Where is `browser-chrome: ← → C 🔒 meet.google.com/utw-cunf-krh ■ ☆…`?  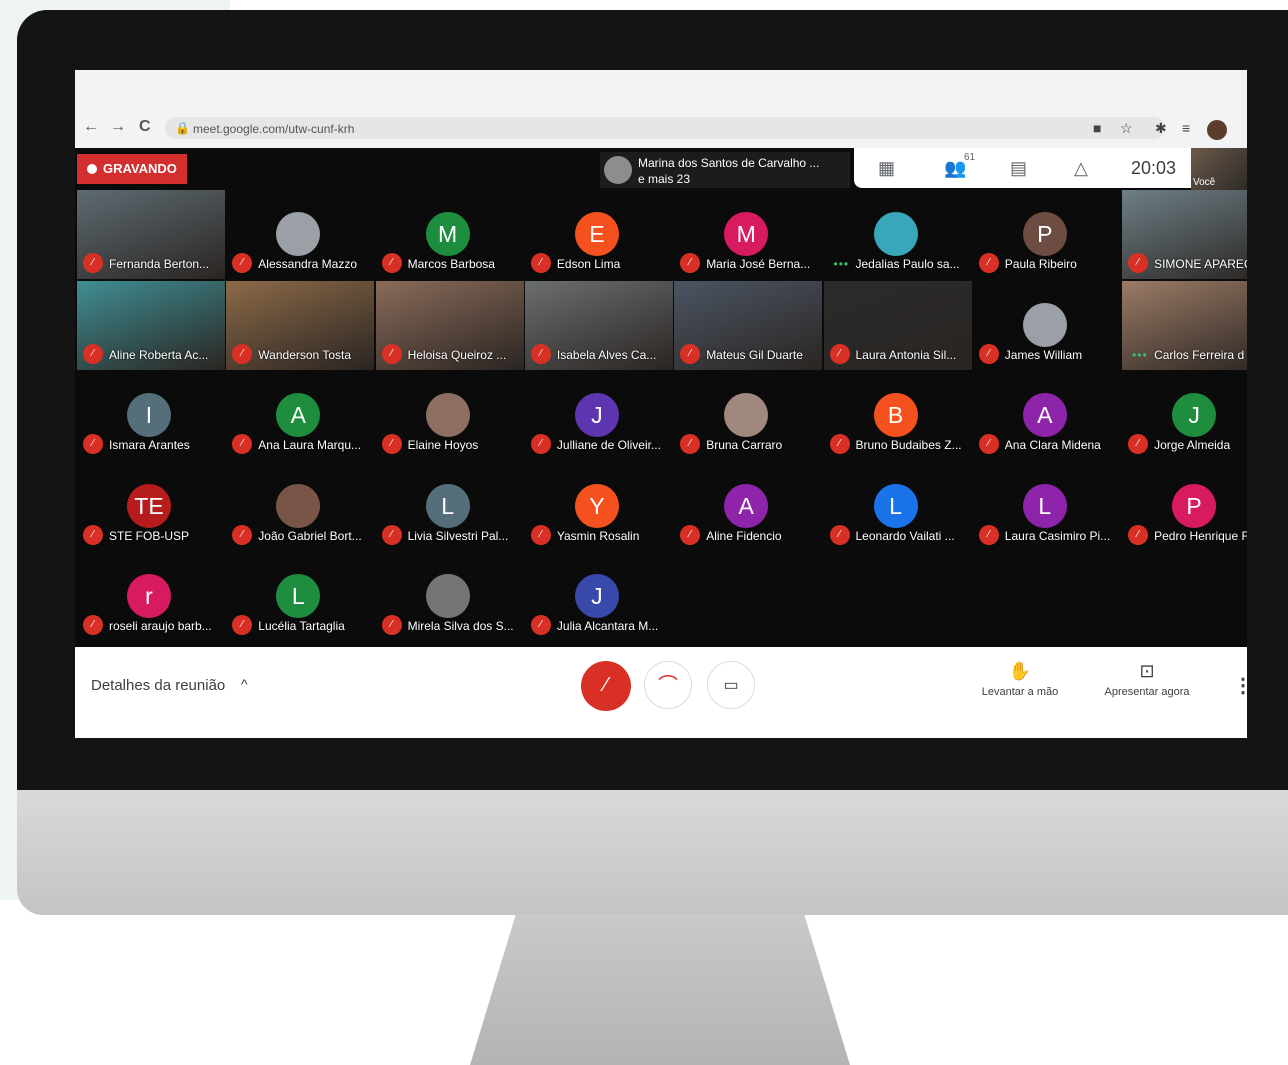
browser-chrome: ← → C 🔒 meet.google.com/utw-cunf-krh ■ ☆… is located at coordinates (661, 109).